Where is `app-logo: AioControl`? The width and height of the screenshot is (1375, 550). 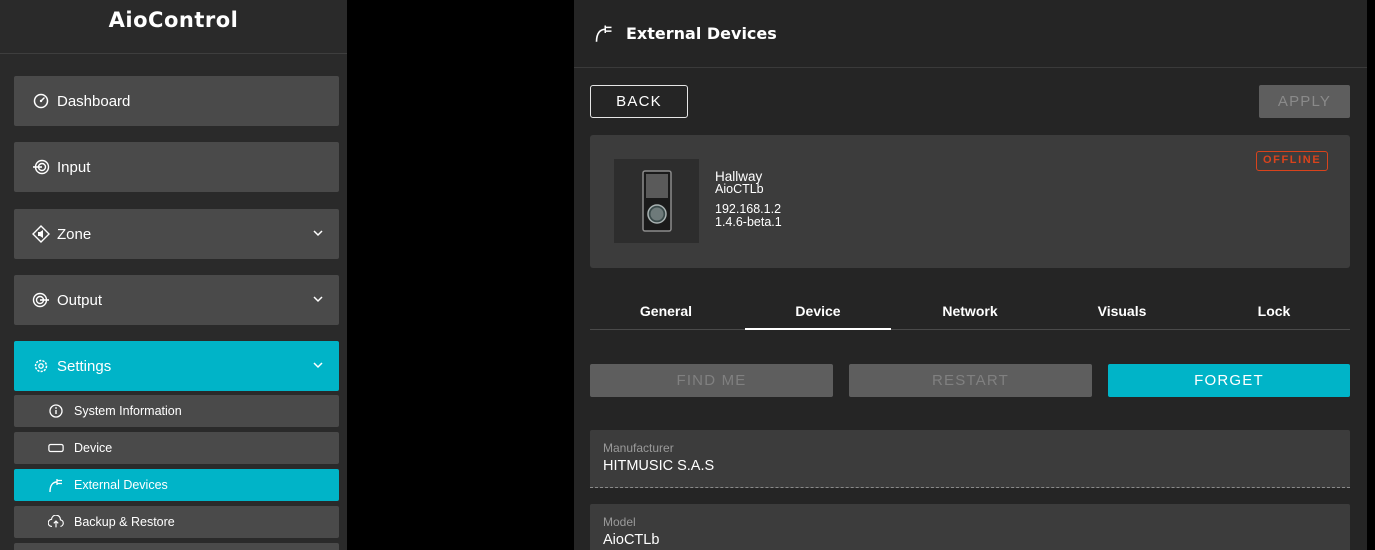
app-logo: AioControl is located at coordinates (173, 20).